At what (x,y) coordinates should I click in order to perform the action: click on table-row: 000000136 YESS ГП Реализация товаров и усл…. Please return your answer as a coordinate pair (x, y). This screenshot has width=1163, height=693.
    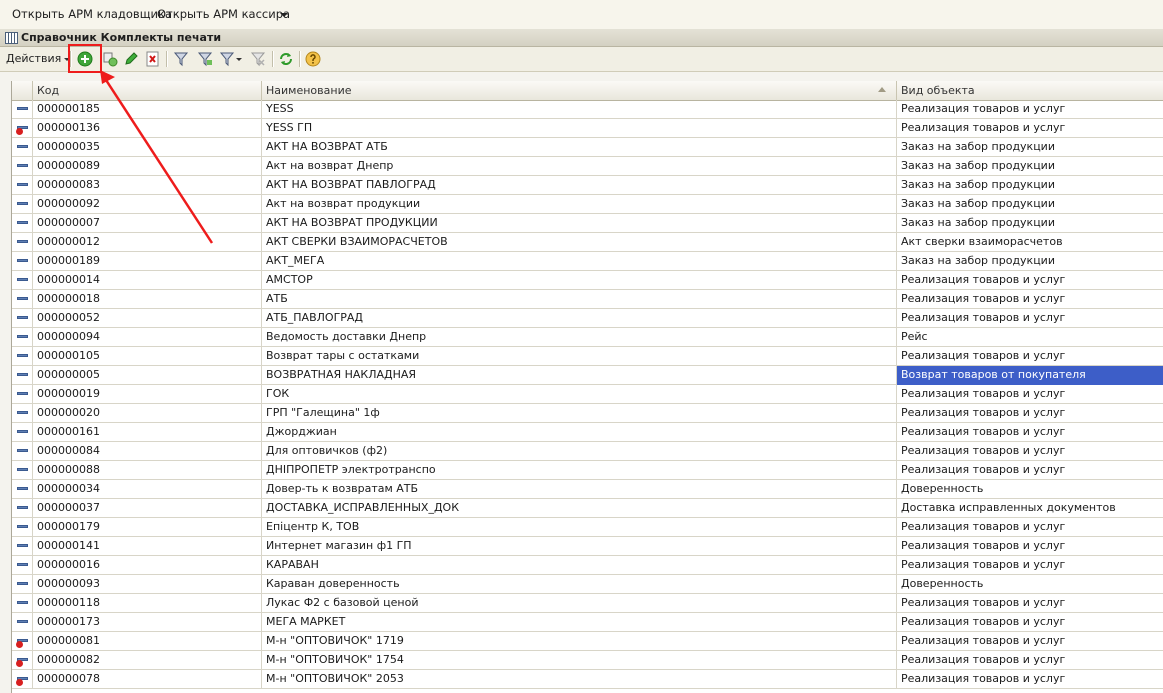
    Looking at the image, I should click on (587, 128).